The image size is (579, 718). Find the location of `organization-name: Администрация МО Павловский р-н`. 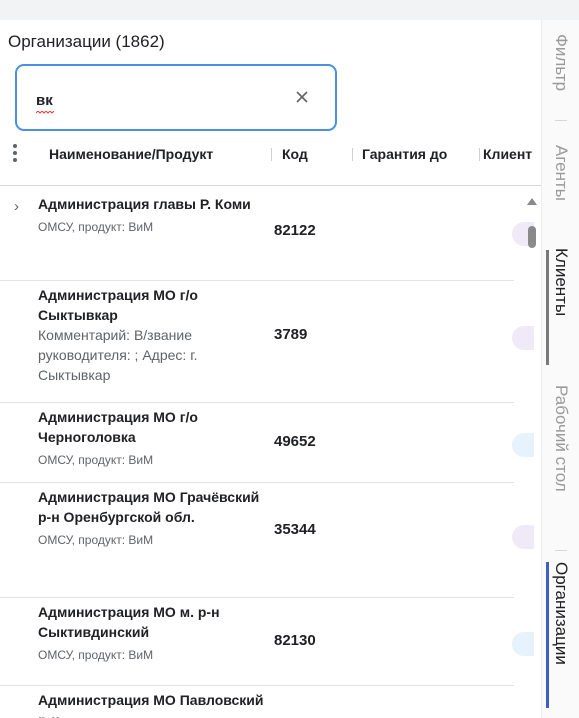

organization-name: Администрация МО Павловский р-н is located at coordinates (151, 705).